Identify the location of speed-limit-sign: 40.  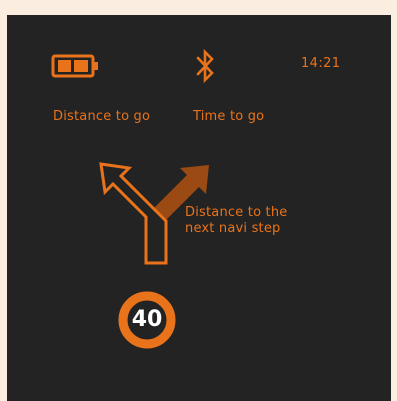
(147, 320).